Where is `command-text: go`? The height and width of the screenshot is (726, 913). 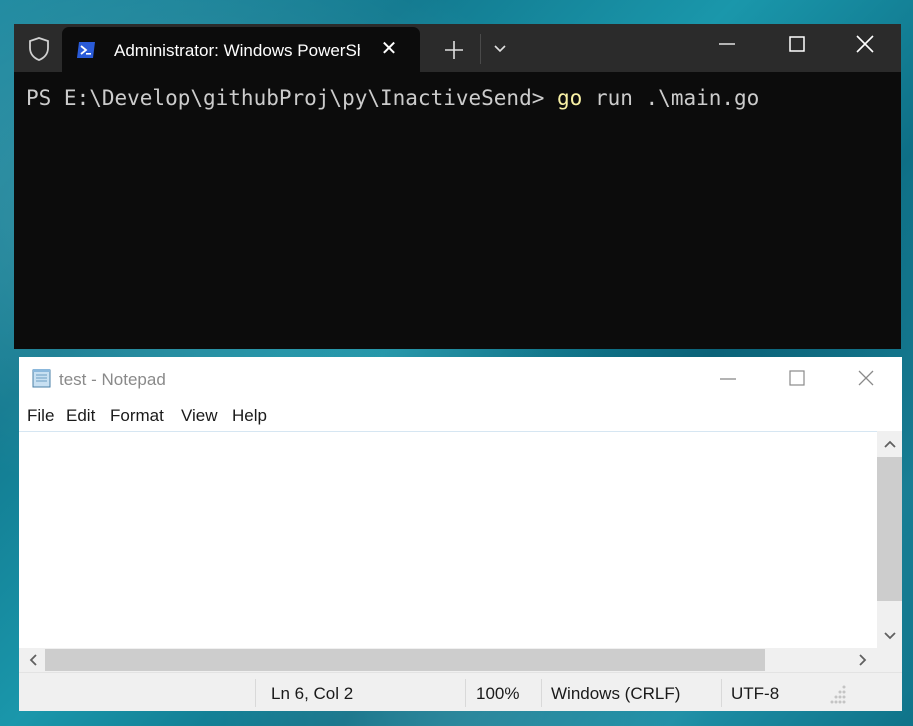
command-text: go is located at coordinates (570, 98).